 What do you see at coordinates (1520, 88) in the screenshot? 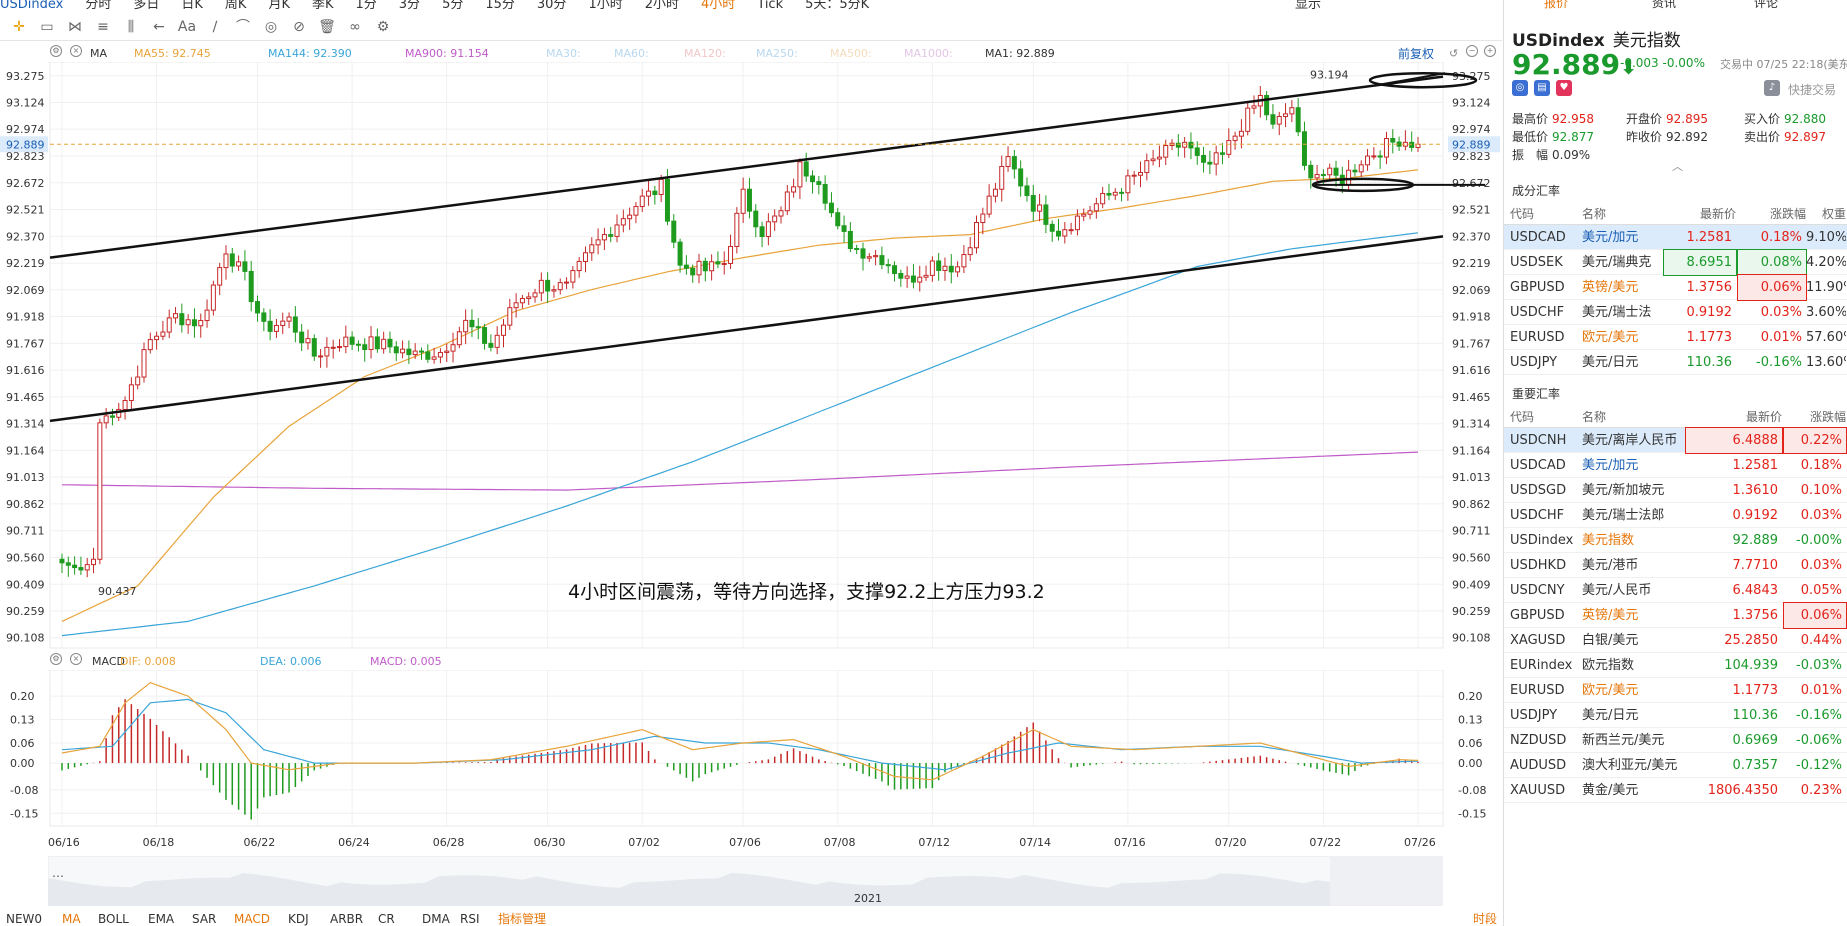
I see `globe-icon: ◎` at bounding box center [1520, 88].